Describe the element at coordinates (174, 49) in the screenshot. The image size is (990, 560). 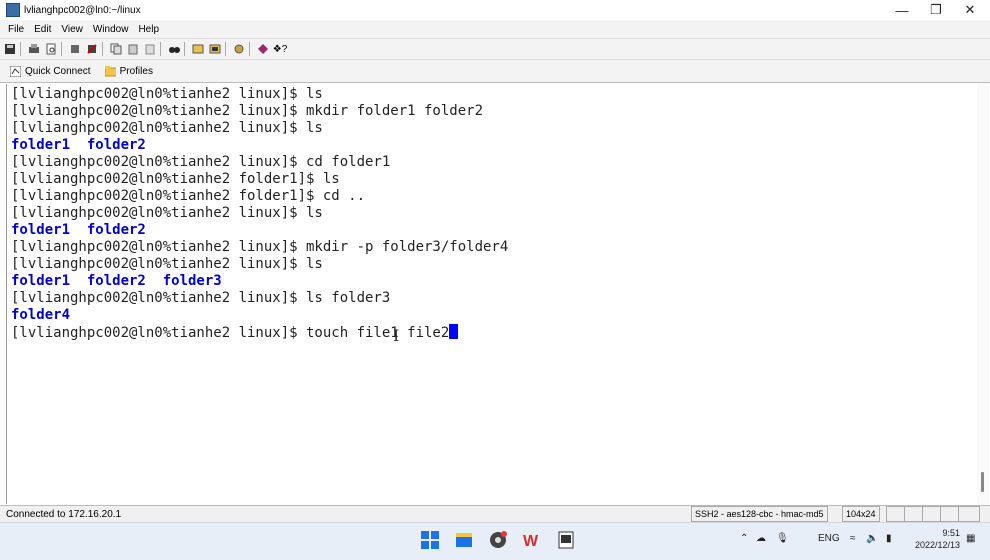
I see `find-icon` at that location.